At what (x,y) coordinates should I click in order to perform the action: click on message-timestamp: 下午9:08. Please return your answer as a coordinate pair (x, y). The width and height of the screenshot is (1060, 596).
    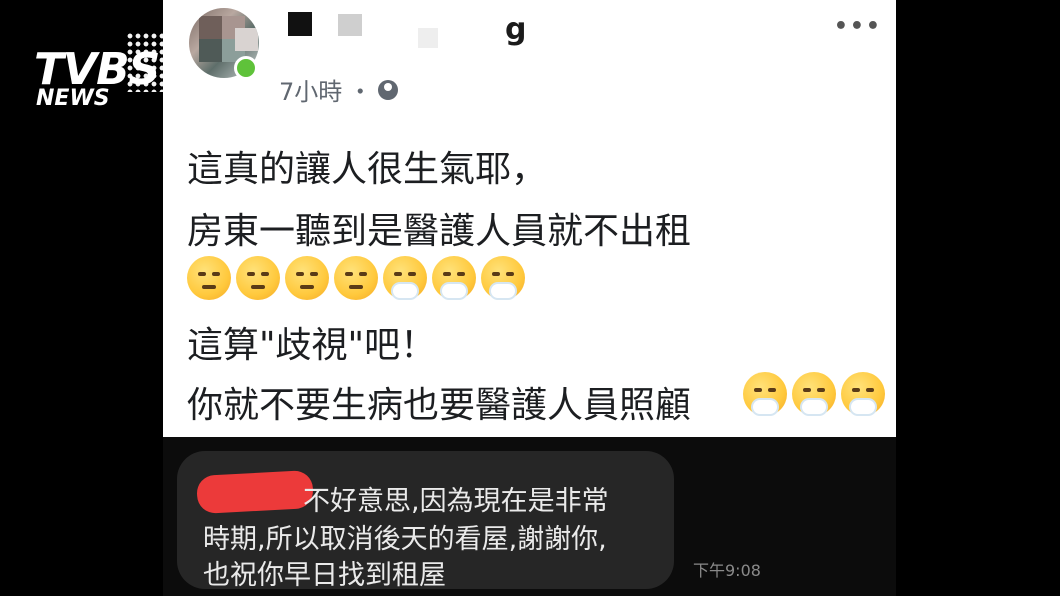
    Looking at the image, I should click on (727, 570).